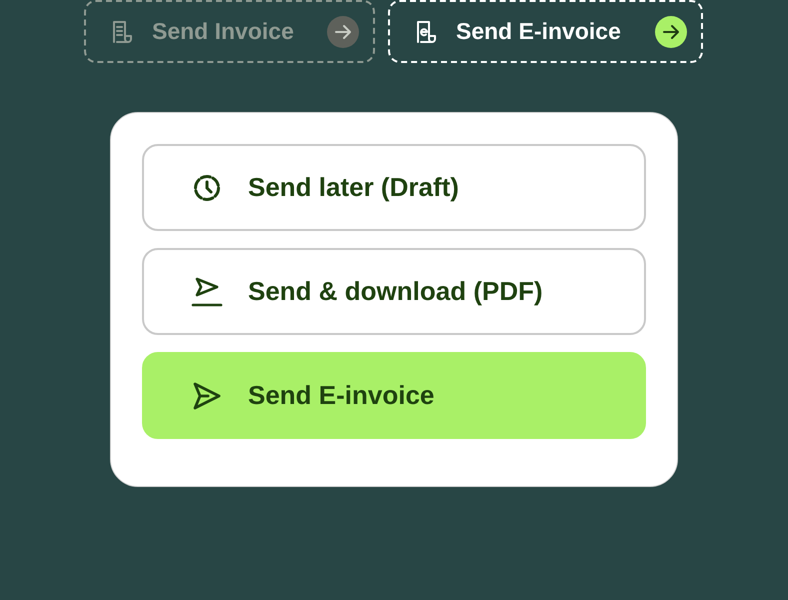 This screenshot has width=788, height=600. I want to click on option-button: Send later (Draft), so click(394, 187).